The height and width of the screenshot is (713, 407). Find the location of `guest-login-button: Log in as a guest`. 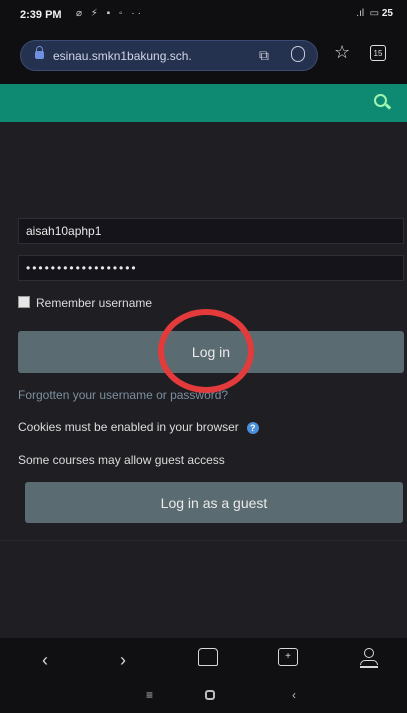

guest-login-button: Log in as a guest is located at coordinates (214, 502).